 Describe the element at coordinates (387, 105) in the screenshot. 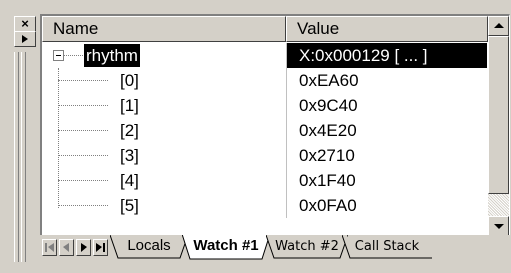

I see `element-value: 0x9C40` at that location.